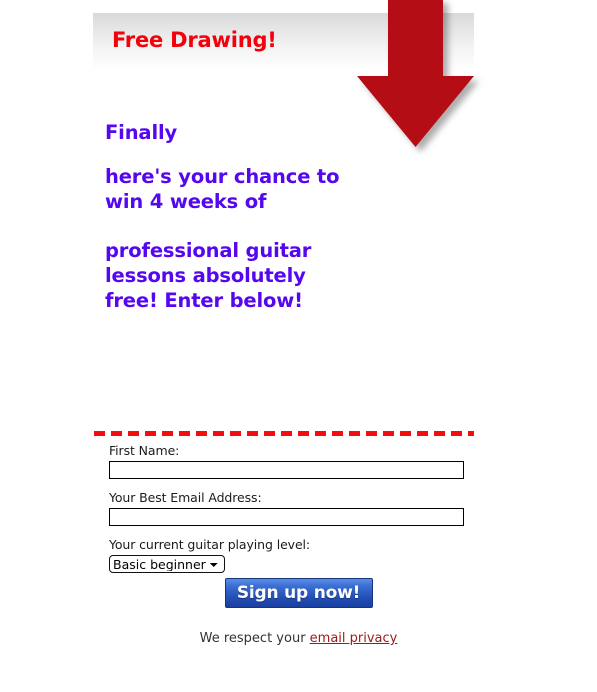  I want to click on email-label: Your Best Email Address:, so click(185, 497).